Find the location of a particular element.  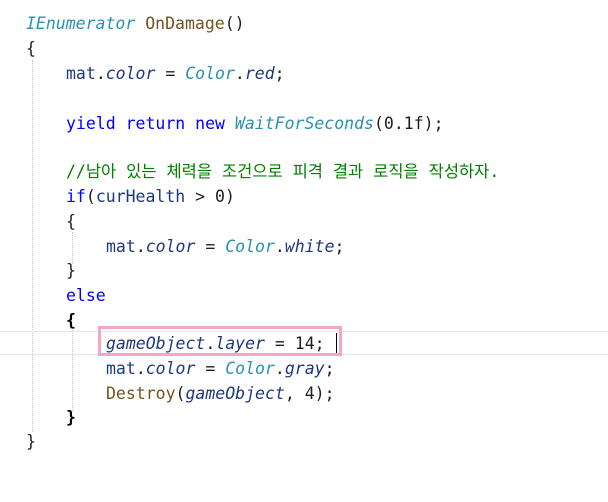

token-arguments: (0.1f); is located at coordinates (408, 123).